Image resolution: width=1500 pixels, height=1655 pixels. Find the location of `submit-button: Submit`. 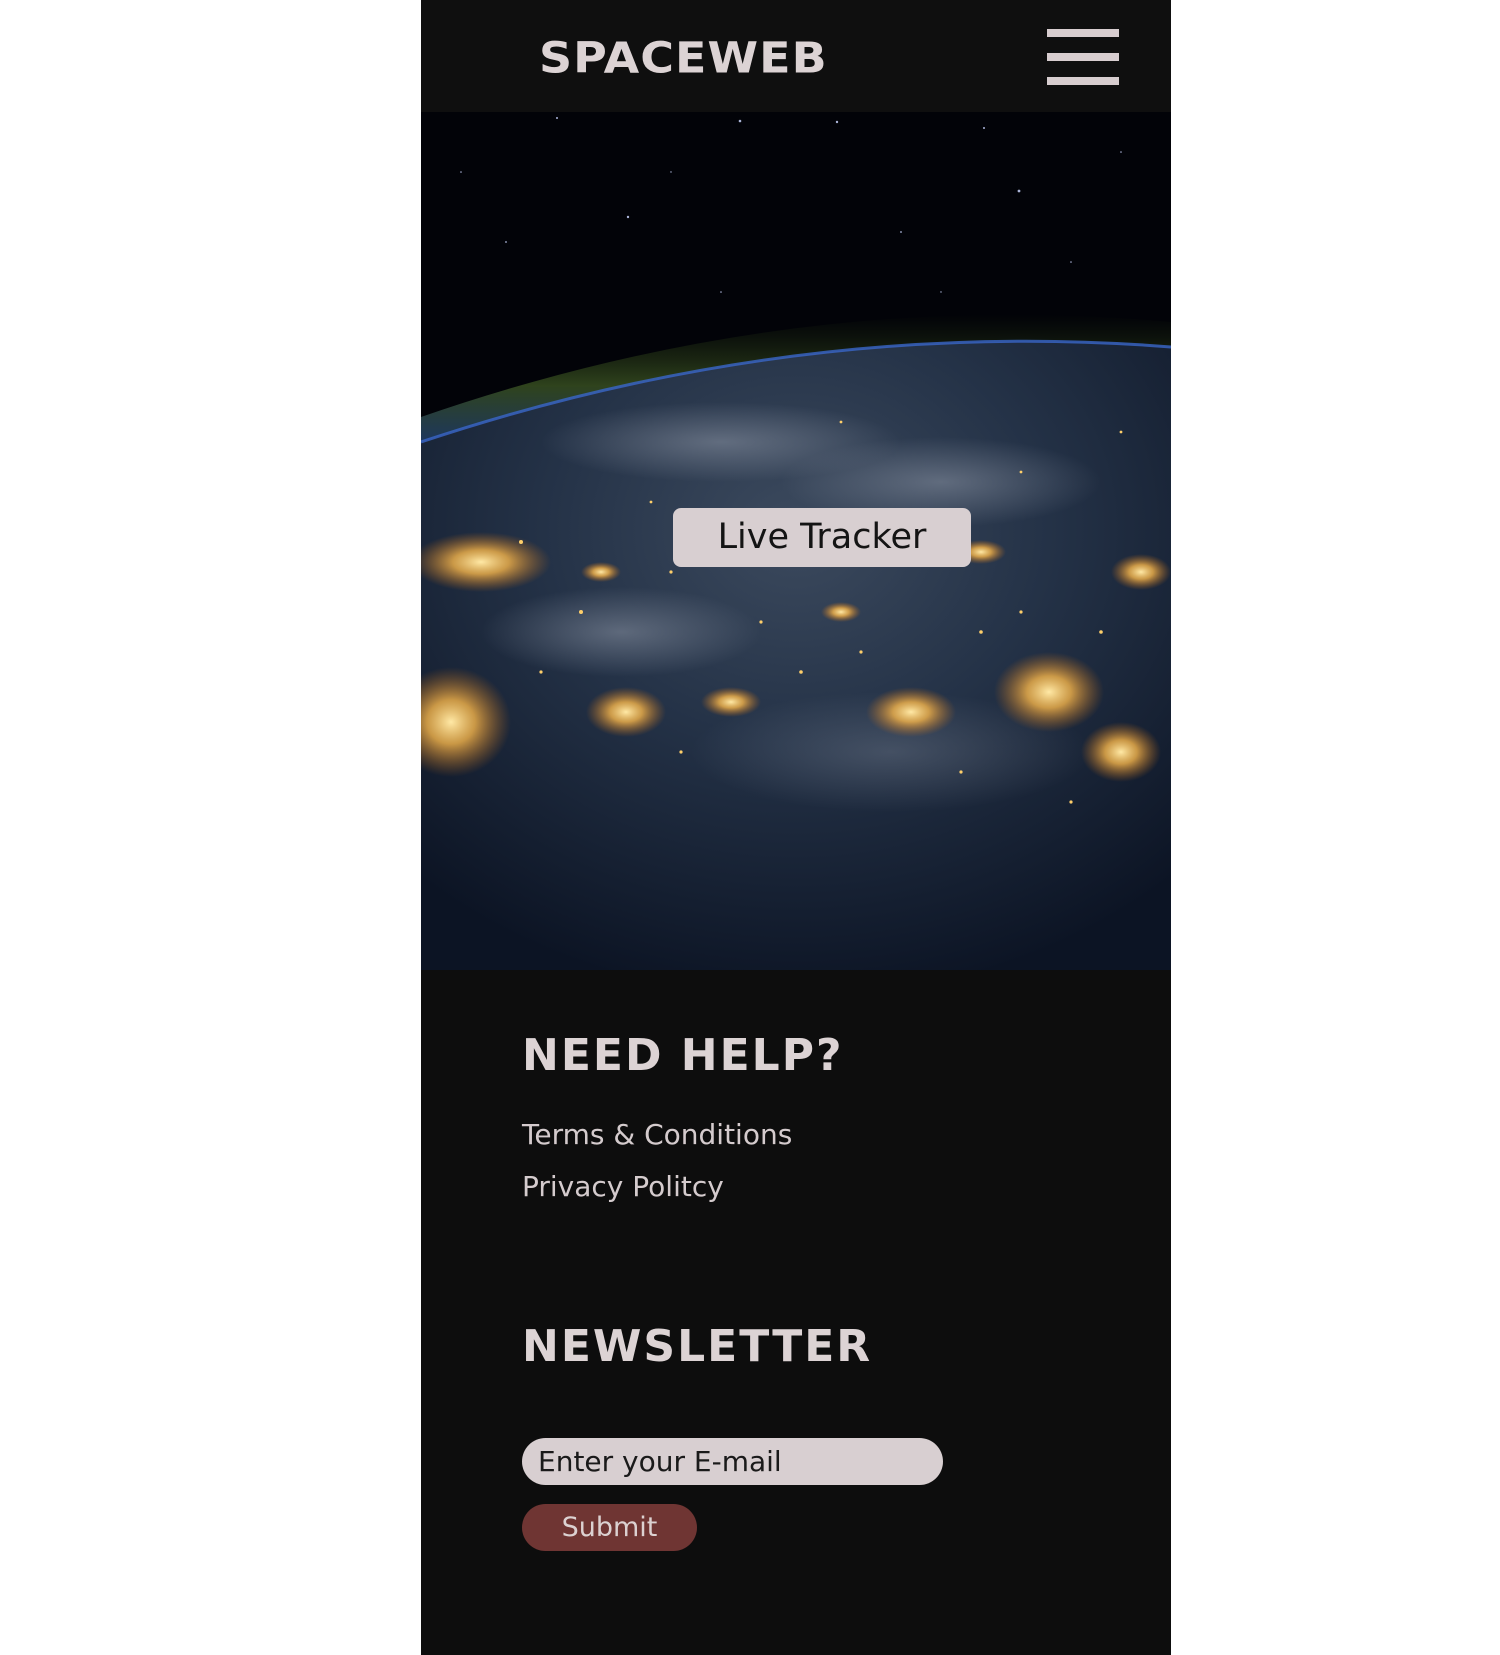

submit-button: Submit is located at coordinates (609, 1527).